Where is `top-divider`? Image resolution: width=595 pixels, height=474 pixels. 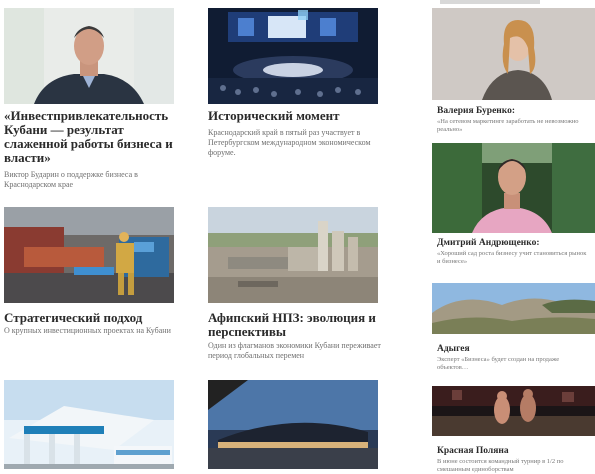 top-divider is located at coordinates (490, 2).